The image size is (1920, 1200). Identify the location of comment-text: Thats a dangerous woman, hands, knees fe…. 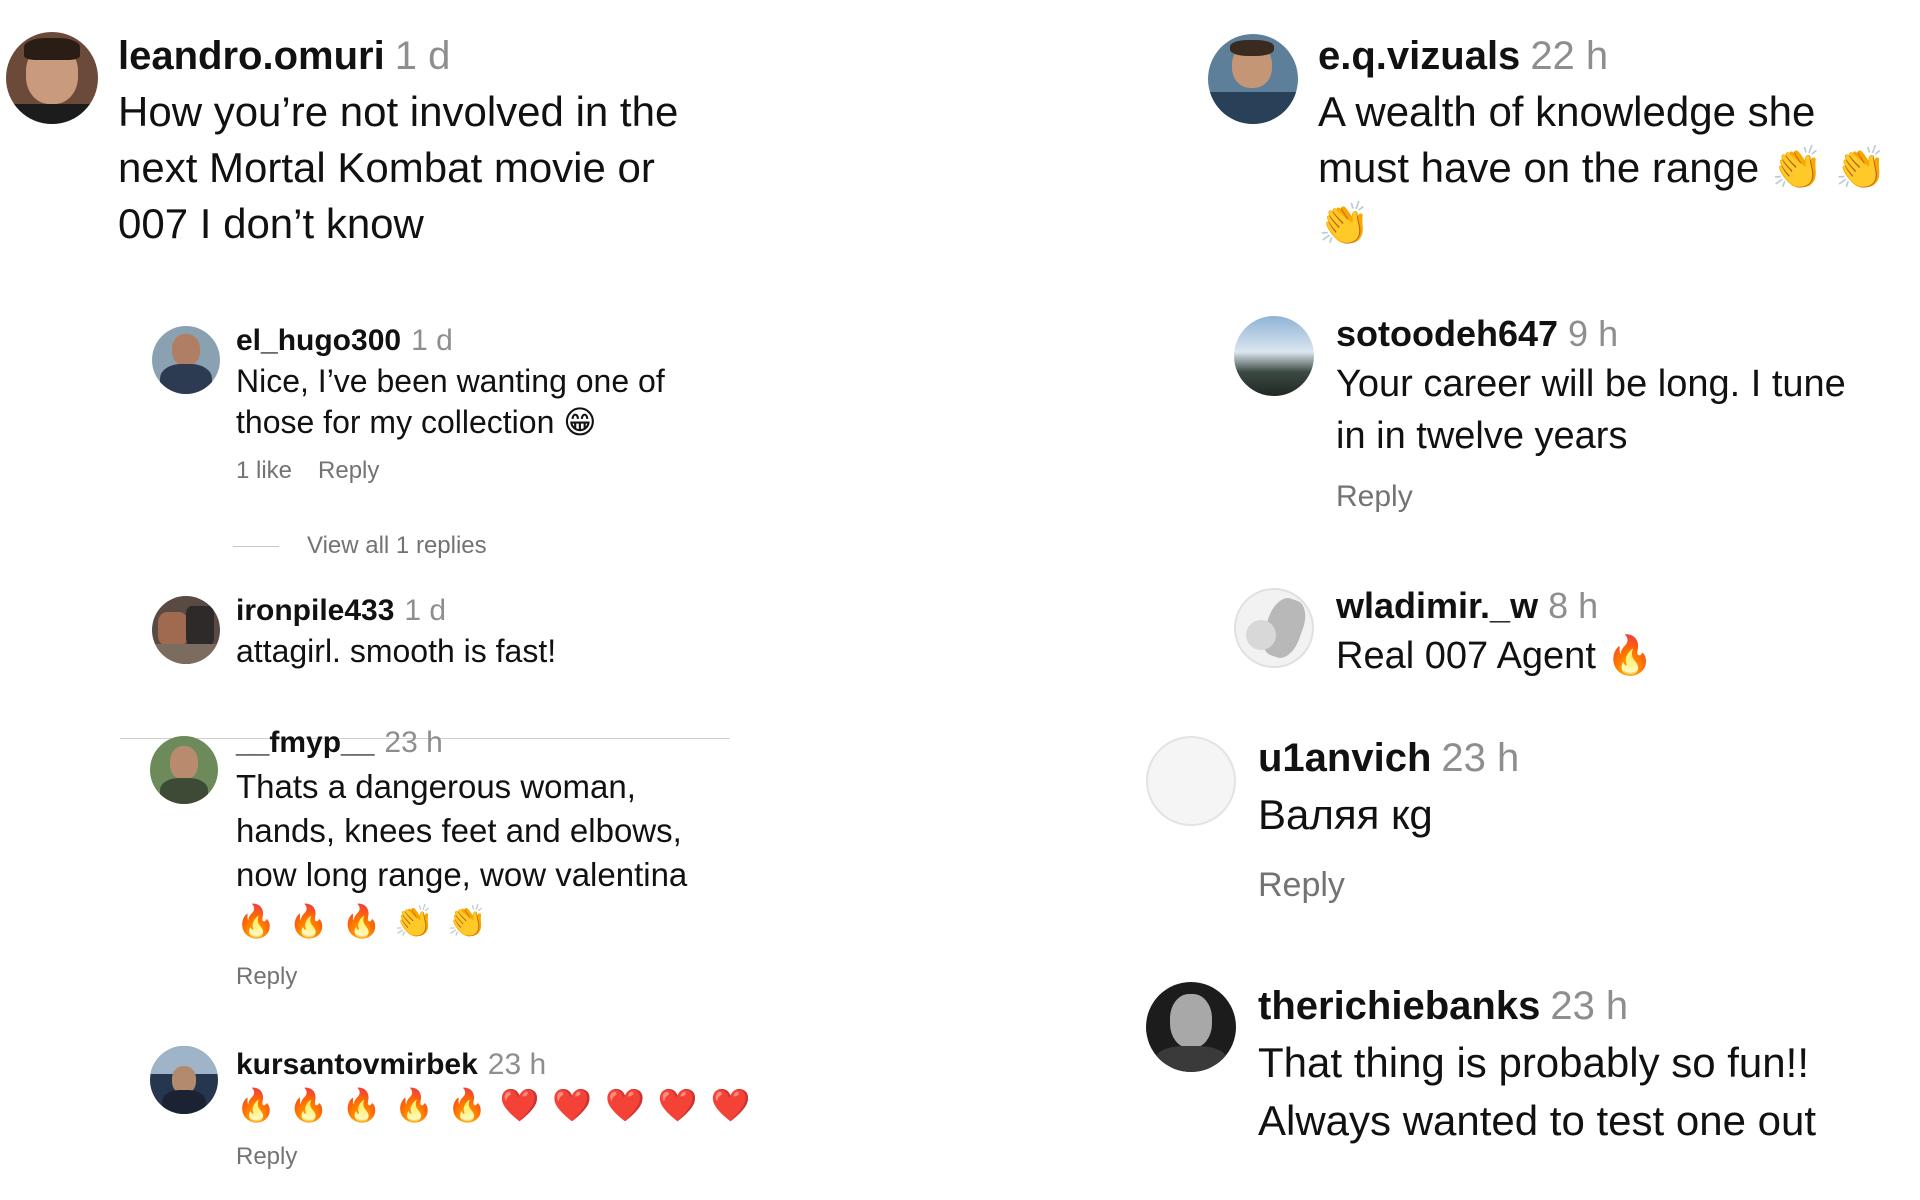
(462, 830).